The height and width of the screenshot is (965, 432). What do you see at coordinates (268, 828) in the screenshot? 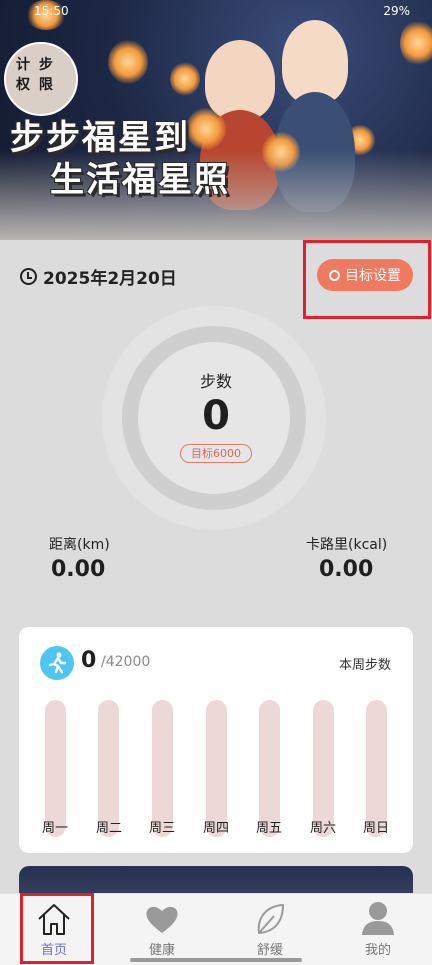
I see `day-label-fri: 周五` at bounding box center [268, 828].